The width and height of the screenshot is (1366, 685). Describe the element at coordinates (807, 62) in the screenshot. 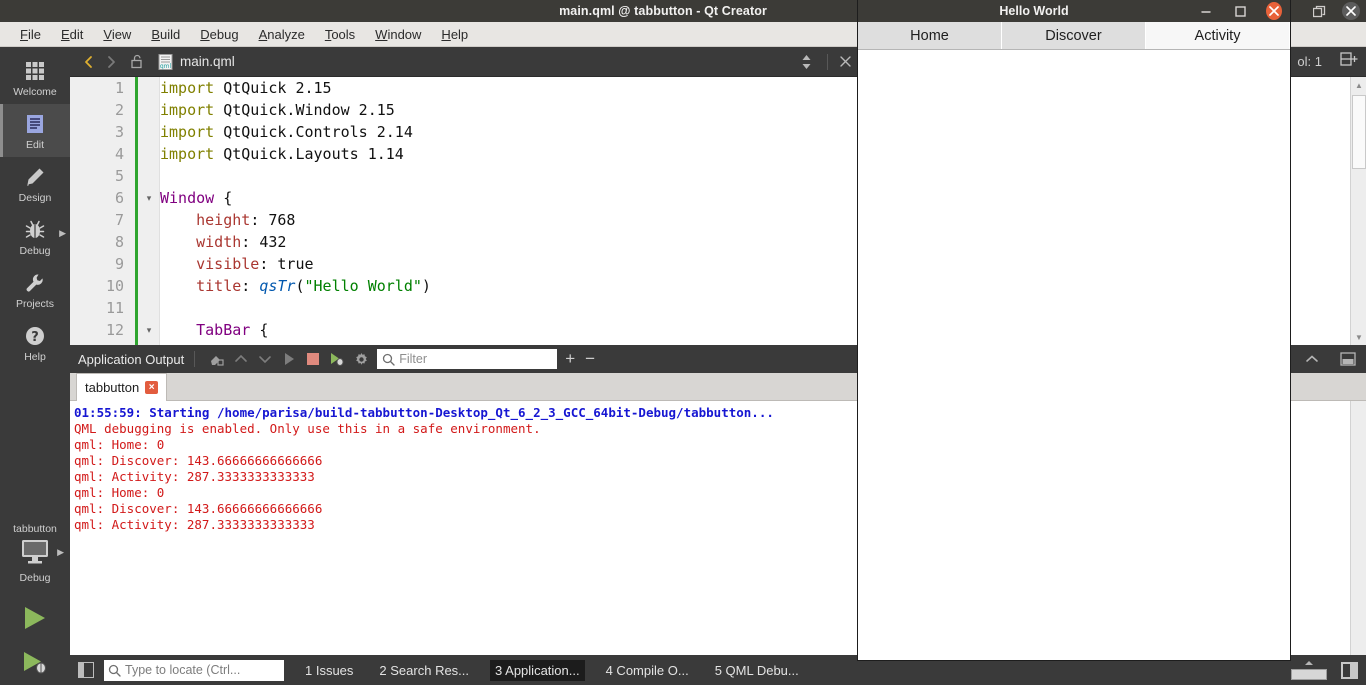

I see `updown-stepper-icon` at that location.